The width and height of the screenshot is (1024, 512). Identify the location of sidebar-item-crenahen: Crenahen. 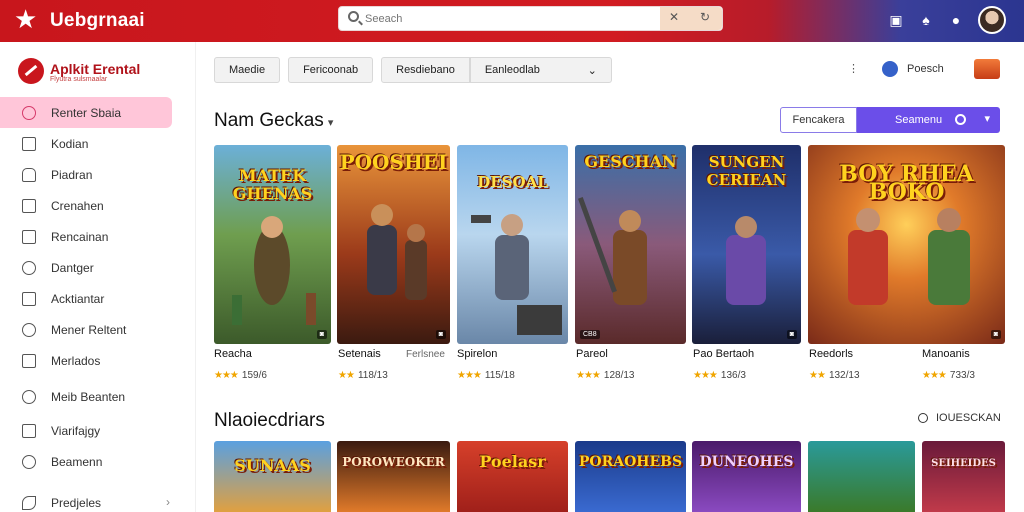
(98, 205).